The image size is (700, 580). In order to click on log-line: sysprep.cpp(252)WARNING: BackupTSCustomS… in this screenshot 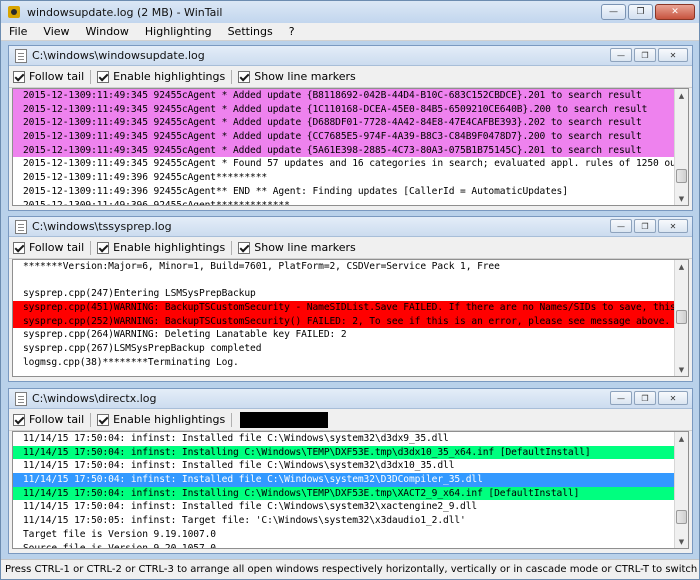, I will do `click(343, 321)`.